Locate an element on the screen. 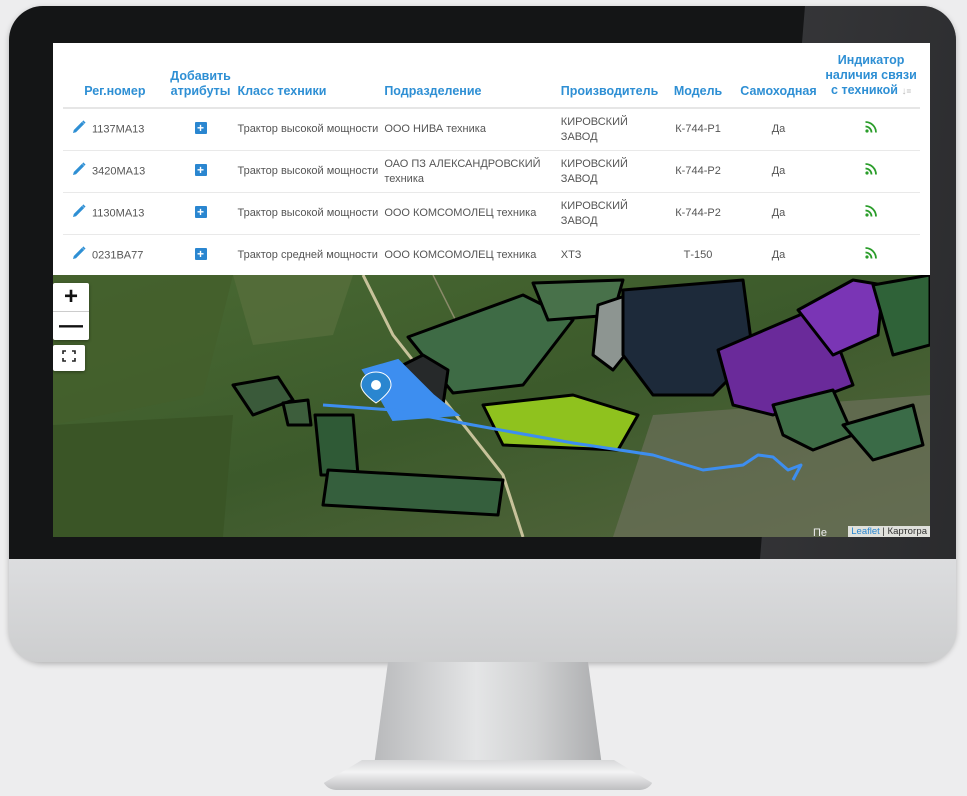 This screenshot has height=796, width=967. monitor-stand-base is located at coordinates (488, 775).